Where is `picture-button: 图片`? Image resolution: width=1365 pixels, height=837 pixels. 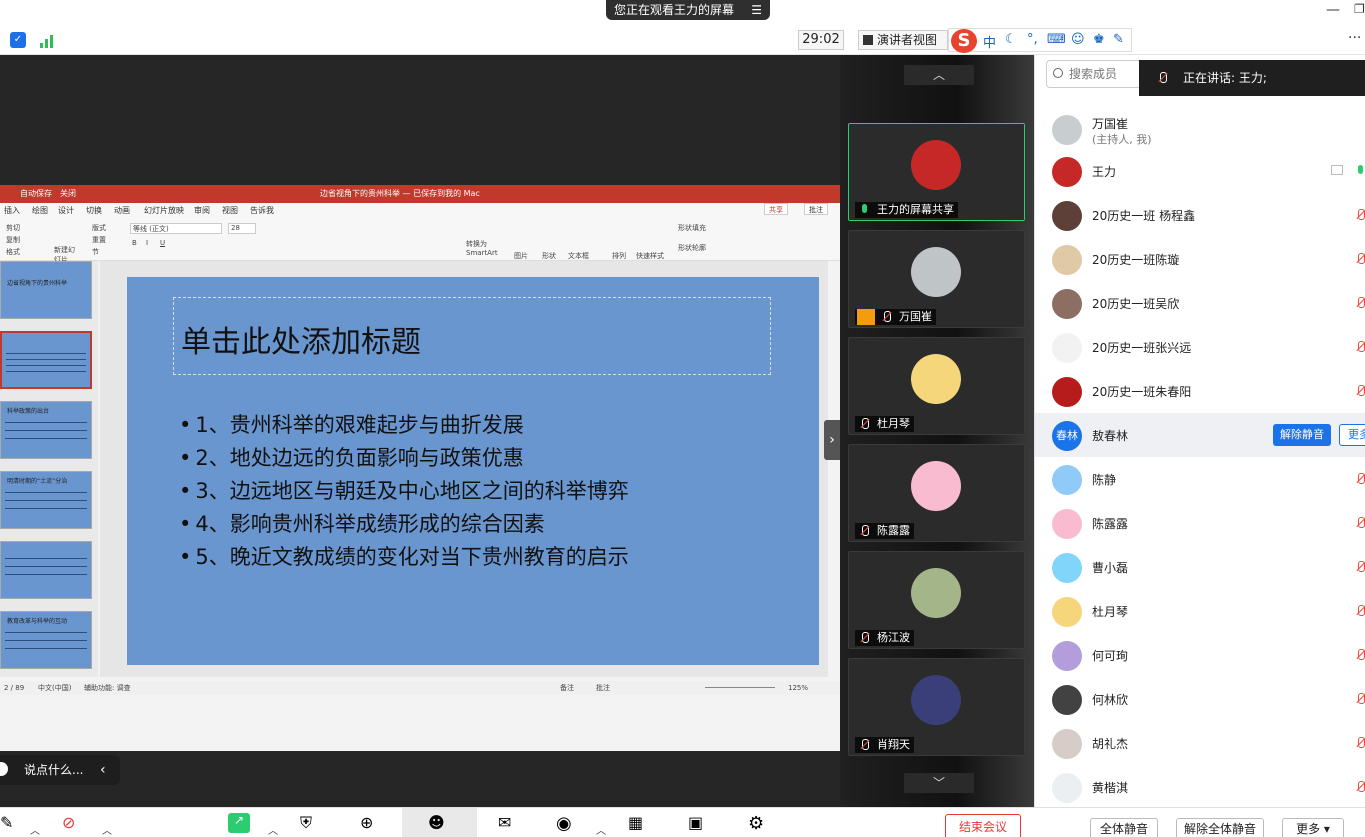
picture-button: 图片 is located at coordinates (521, 256).